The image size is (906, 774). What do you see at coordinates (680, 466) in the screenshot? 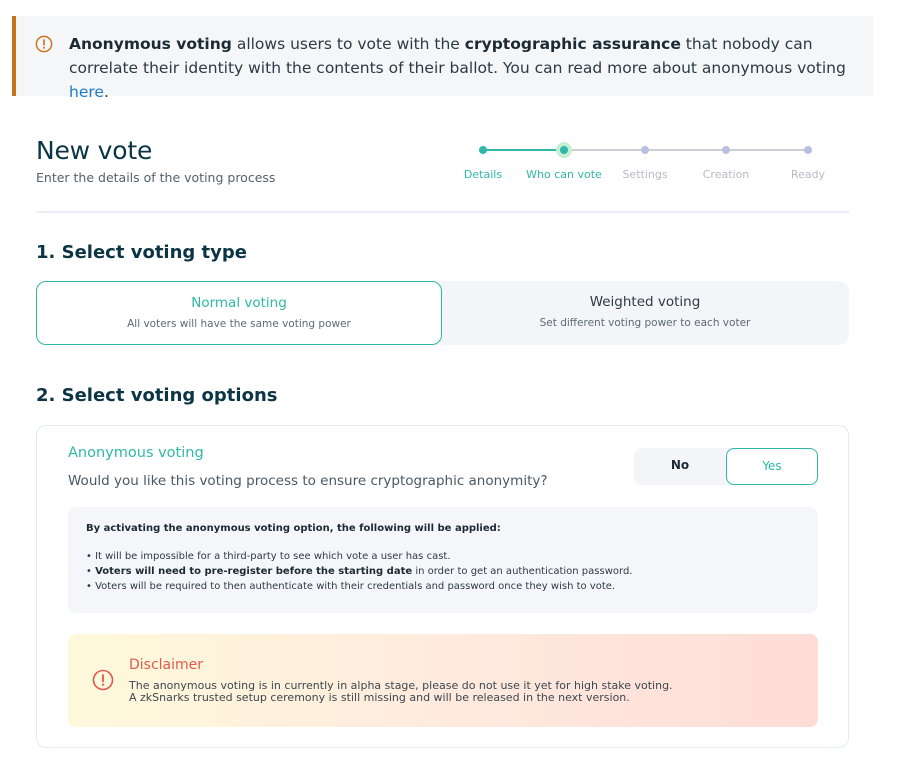
I see `anonymous-no-button: No` at bounding box center [680, 466].